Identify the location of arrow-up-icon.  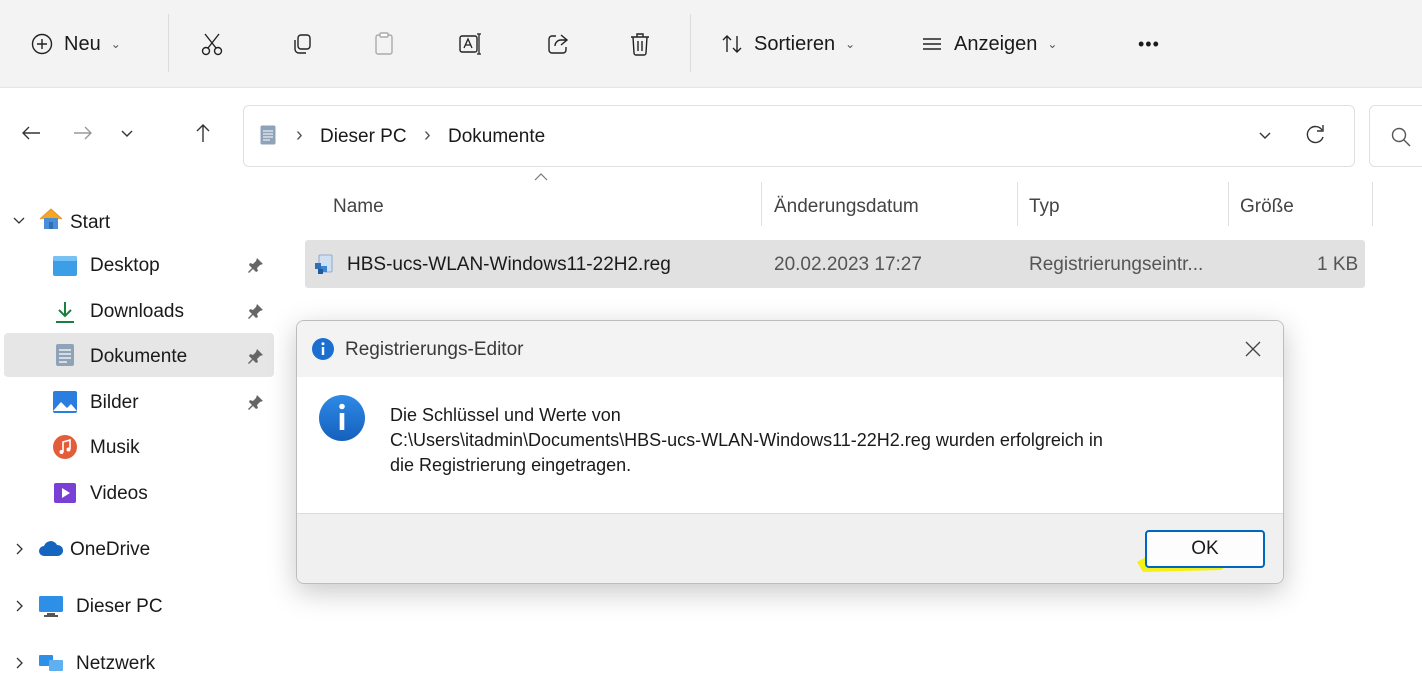
(203, 133).